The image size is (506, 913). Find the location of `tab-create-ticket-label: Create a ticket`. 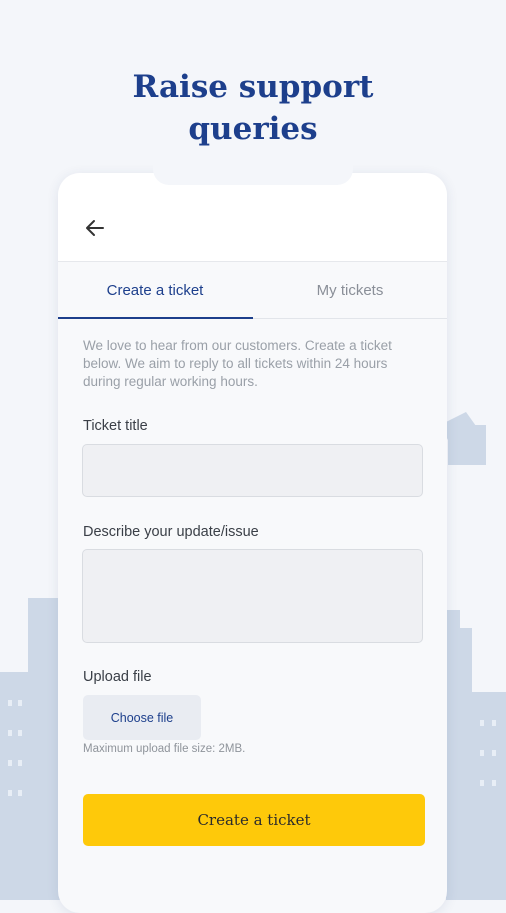

tab-create-ticket-label: Create a ticket is located at coordinates (155, 290).